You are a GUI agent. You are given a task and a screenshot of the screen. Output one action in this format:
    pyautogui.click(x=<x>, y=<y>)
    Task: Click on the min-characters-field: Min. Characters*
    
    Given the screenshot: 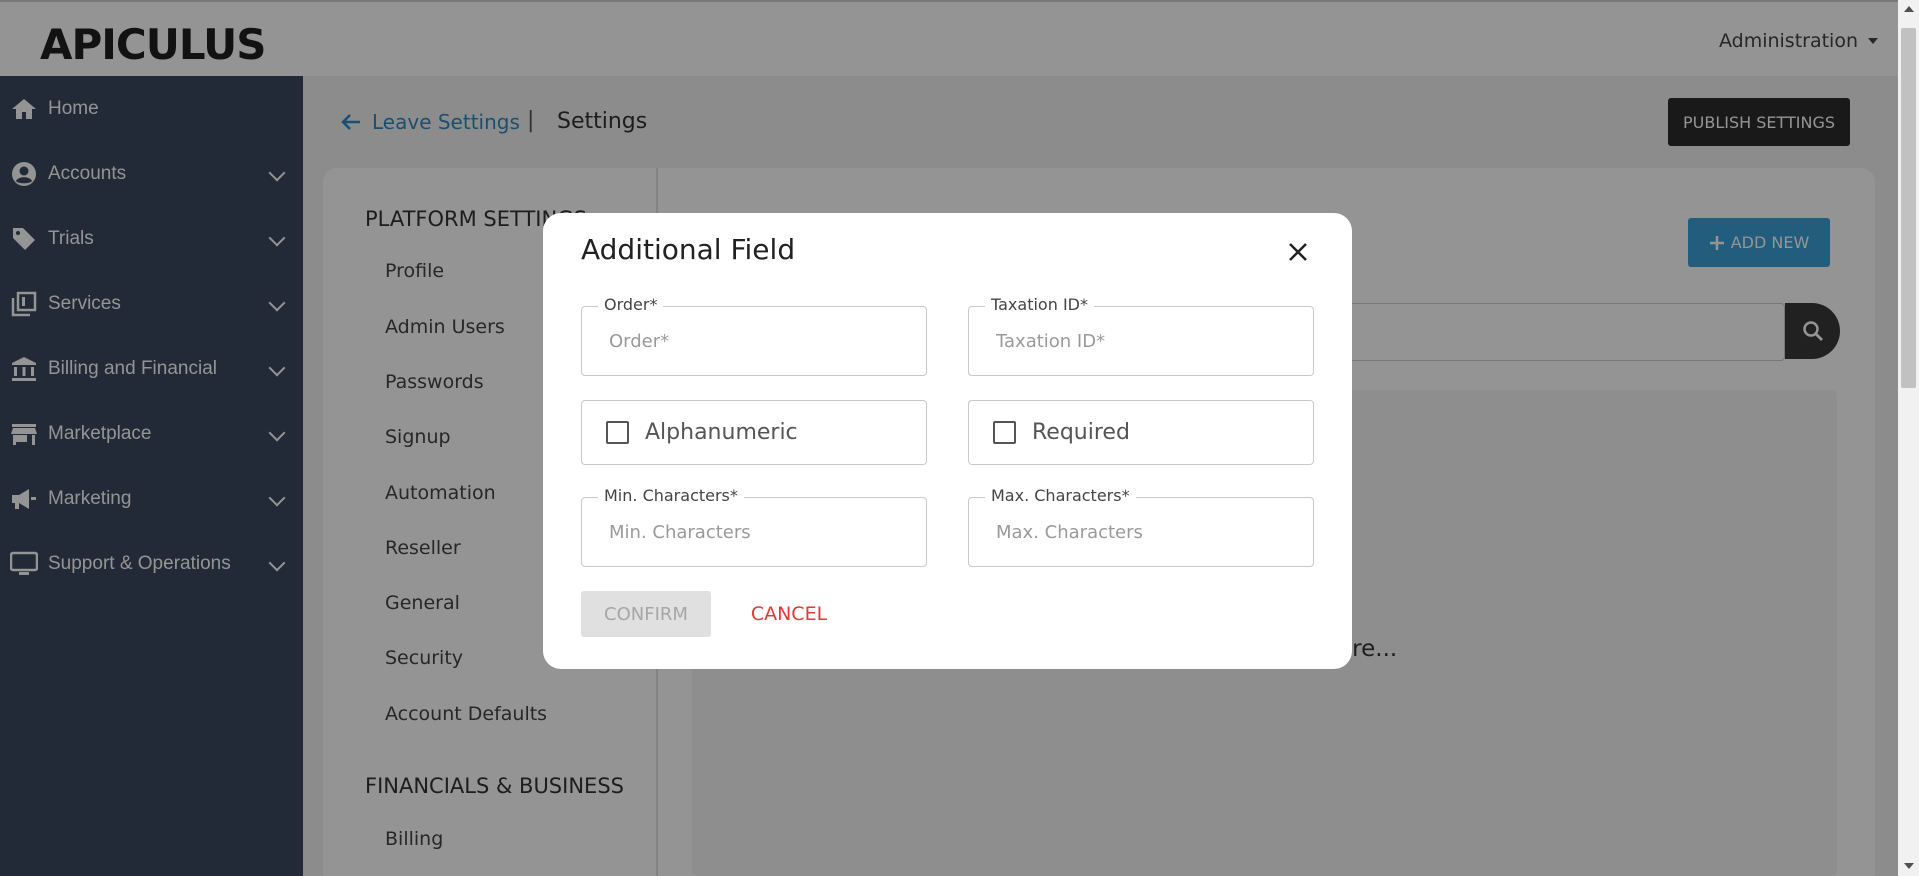 What is the action you would take?
    pyautogui.click(x=754, y=526)
    